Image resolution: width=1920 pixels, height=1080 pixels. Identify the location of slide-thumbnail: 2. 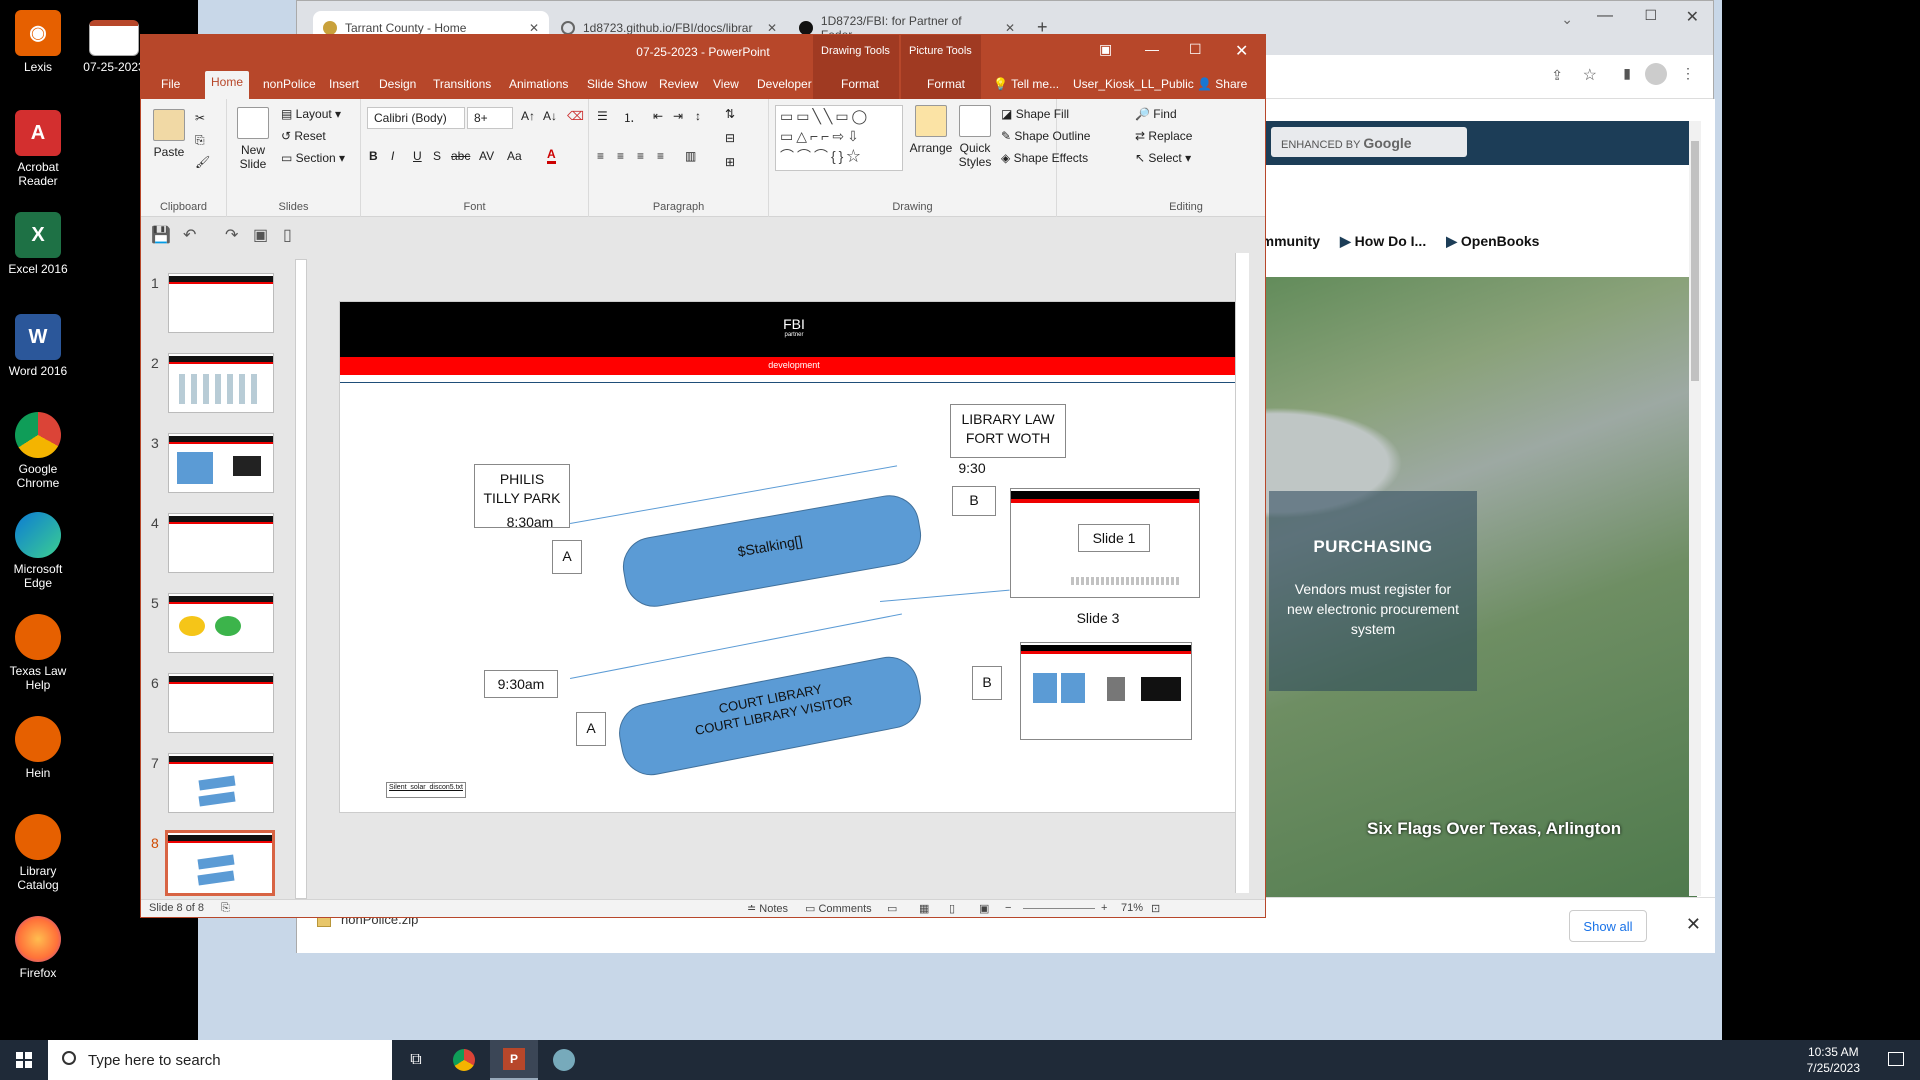
(216, 386).